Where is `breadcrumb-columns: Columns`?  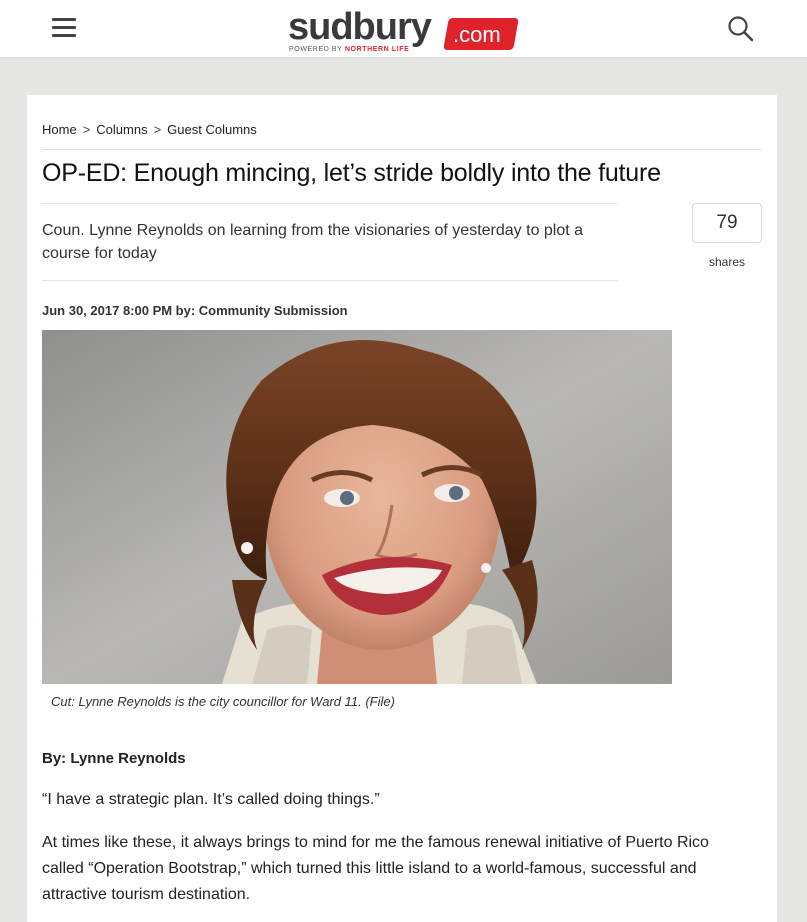
breadcrumb-columns: Columns is located at coordinates (121, 129).